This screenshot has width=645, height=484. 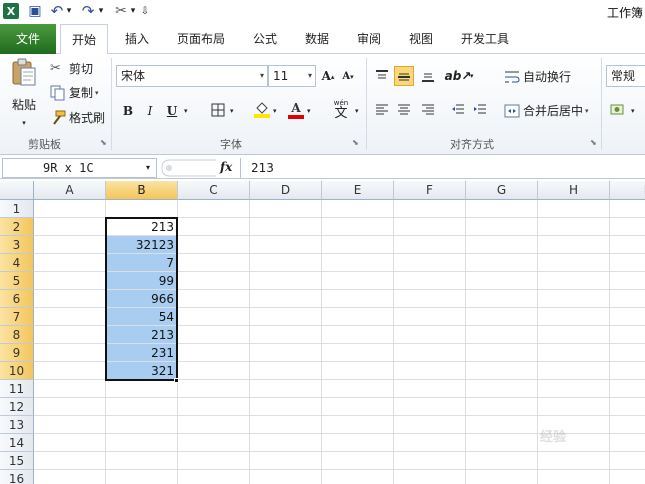 I want to click on align-center-button, so click(x=404, y=110).